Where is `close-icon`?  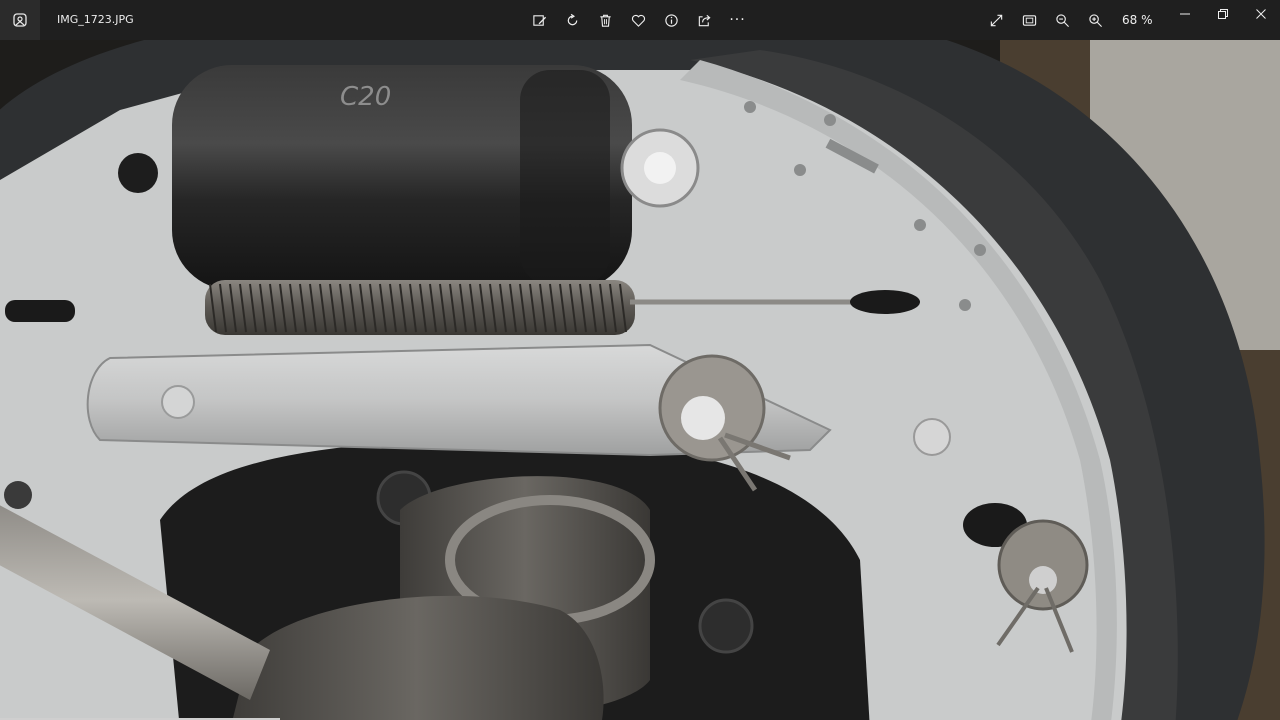 close-icon is located at coordinates (1261, 14).